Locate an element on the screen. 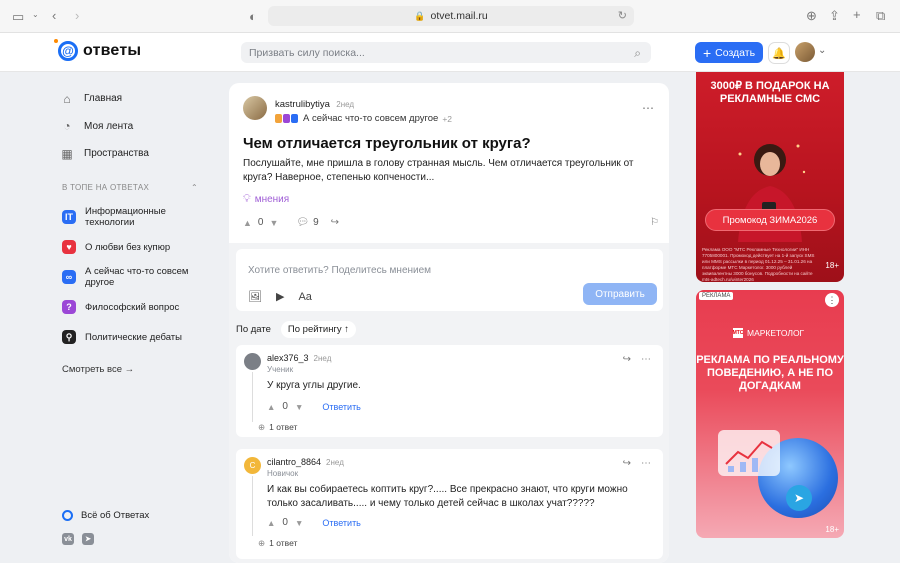  send-button: Отправить is located at coordinates (620, 294).